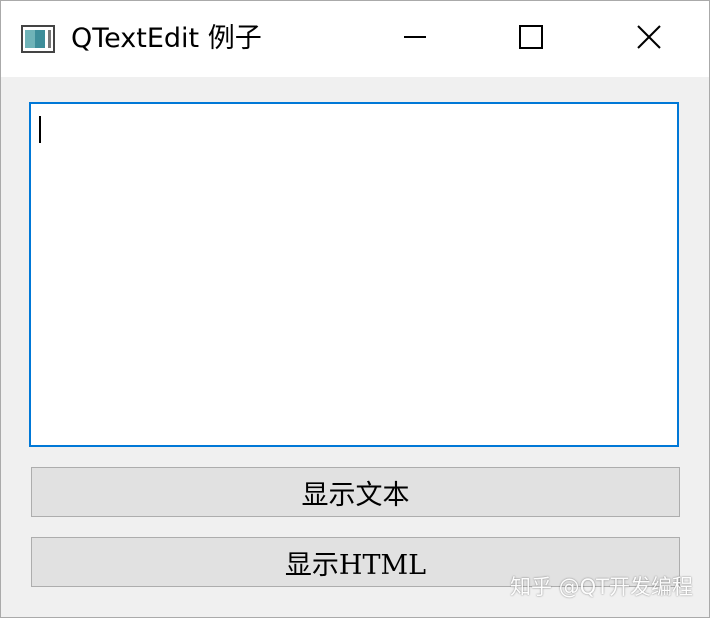 Image resolution: width=710 pixels, height=618 pixels. I want to click on minimize-button, so click(415, 39).